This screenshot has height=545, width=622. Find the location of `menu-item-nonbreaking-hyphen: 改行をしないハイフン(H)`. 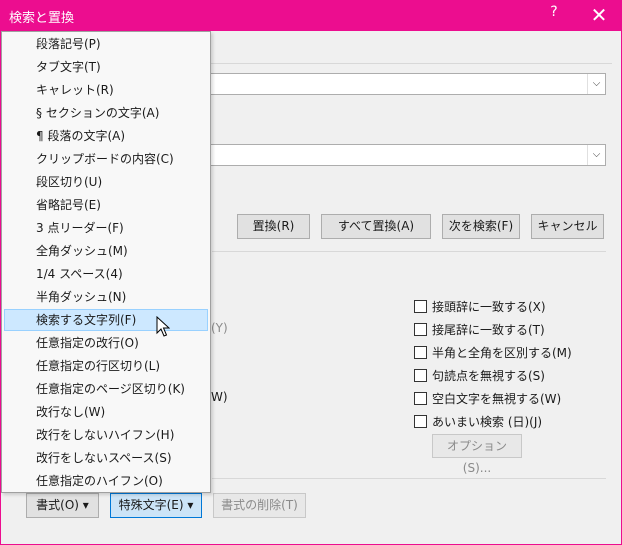

menu-item-nonbreaking-hyphen: 改行をしないハイフン(H) is located at coordinates (106, 435).